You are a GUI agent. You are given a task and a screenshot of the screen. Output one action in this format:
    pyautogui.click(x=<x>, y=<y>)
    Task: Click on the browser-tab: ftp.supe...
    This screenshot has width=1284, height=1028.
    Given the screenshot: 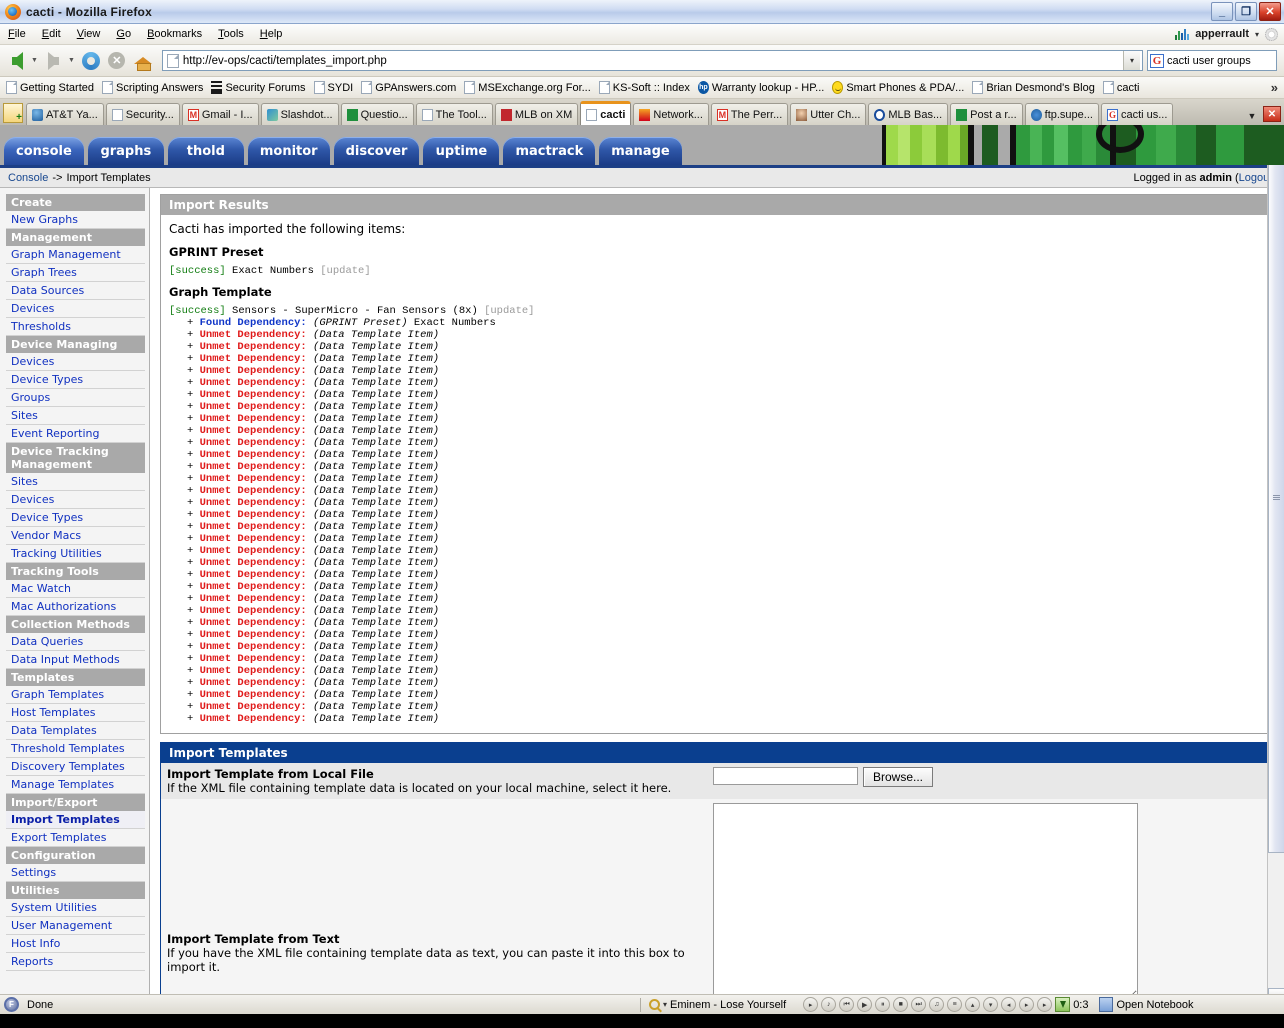 What is the action you would take?
    pyautogui.click(x=1061, y=114)
    